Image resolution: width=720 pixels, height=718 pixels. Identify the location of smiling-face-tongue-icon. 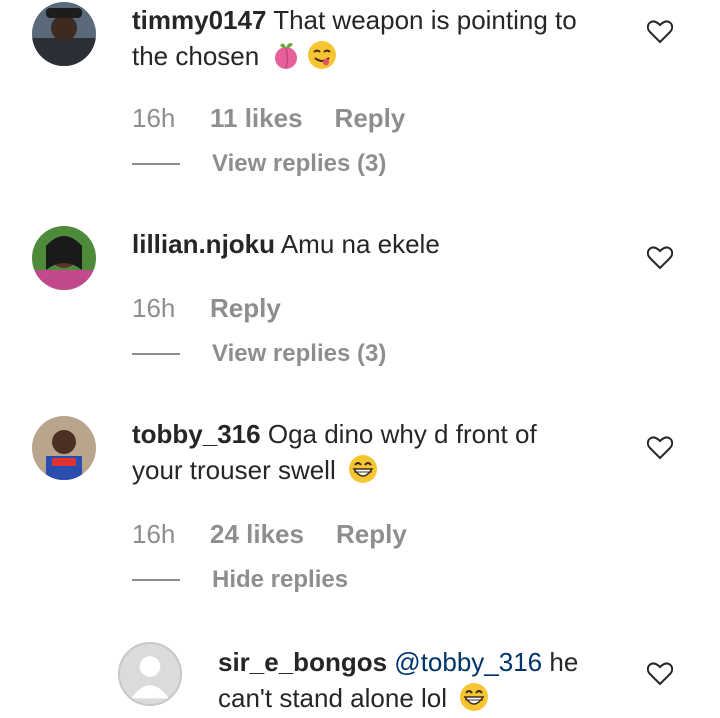
(322, 55).